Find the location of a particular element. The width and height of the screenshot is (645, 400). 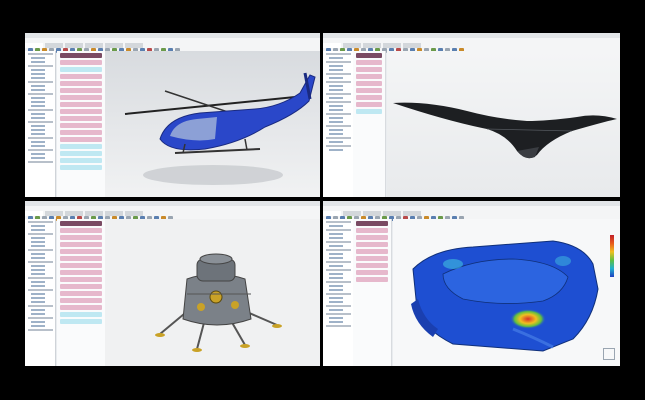

stress-legend is located at coordinates (612, 256).